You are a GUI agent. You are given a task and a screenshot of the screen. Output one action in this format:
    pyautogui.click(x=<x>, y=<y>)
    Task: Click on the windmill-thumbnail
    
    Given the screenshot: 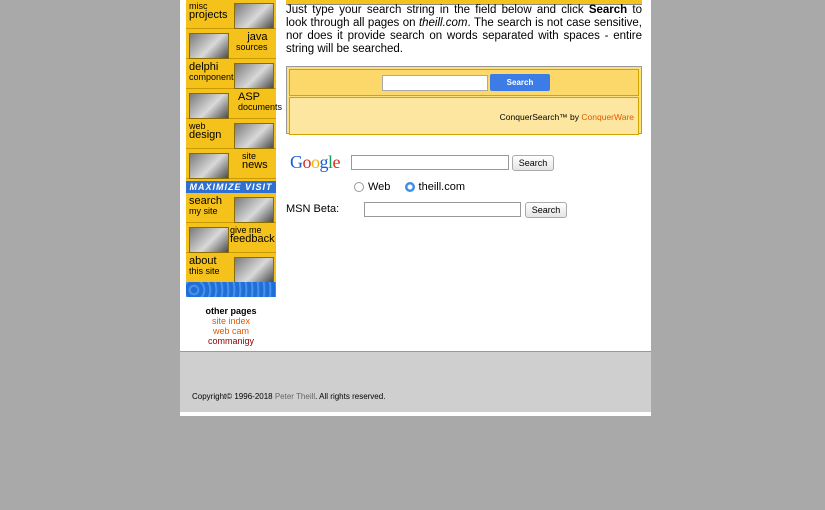 What is the action you would take?
    pyautogui.click(x=254, y=16)
    